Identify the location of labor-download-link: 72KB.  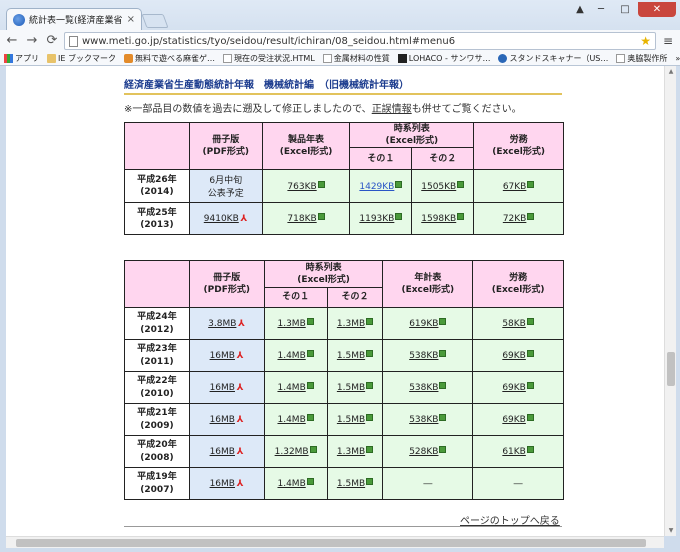
(515, 219).